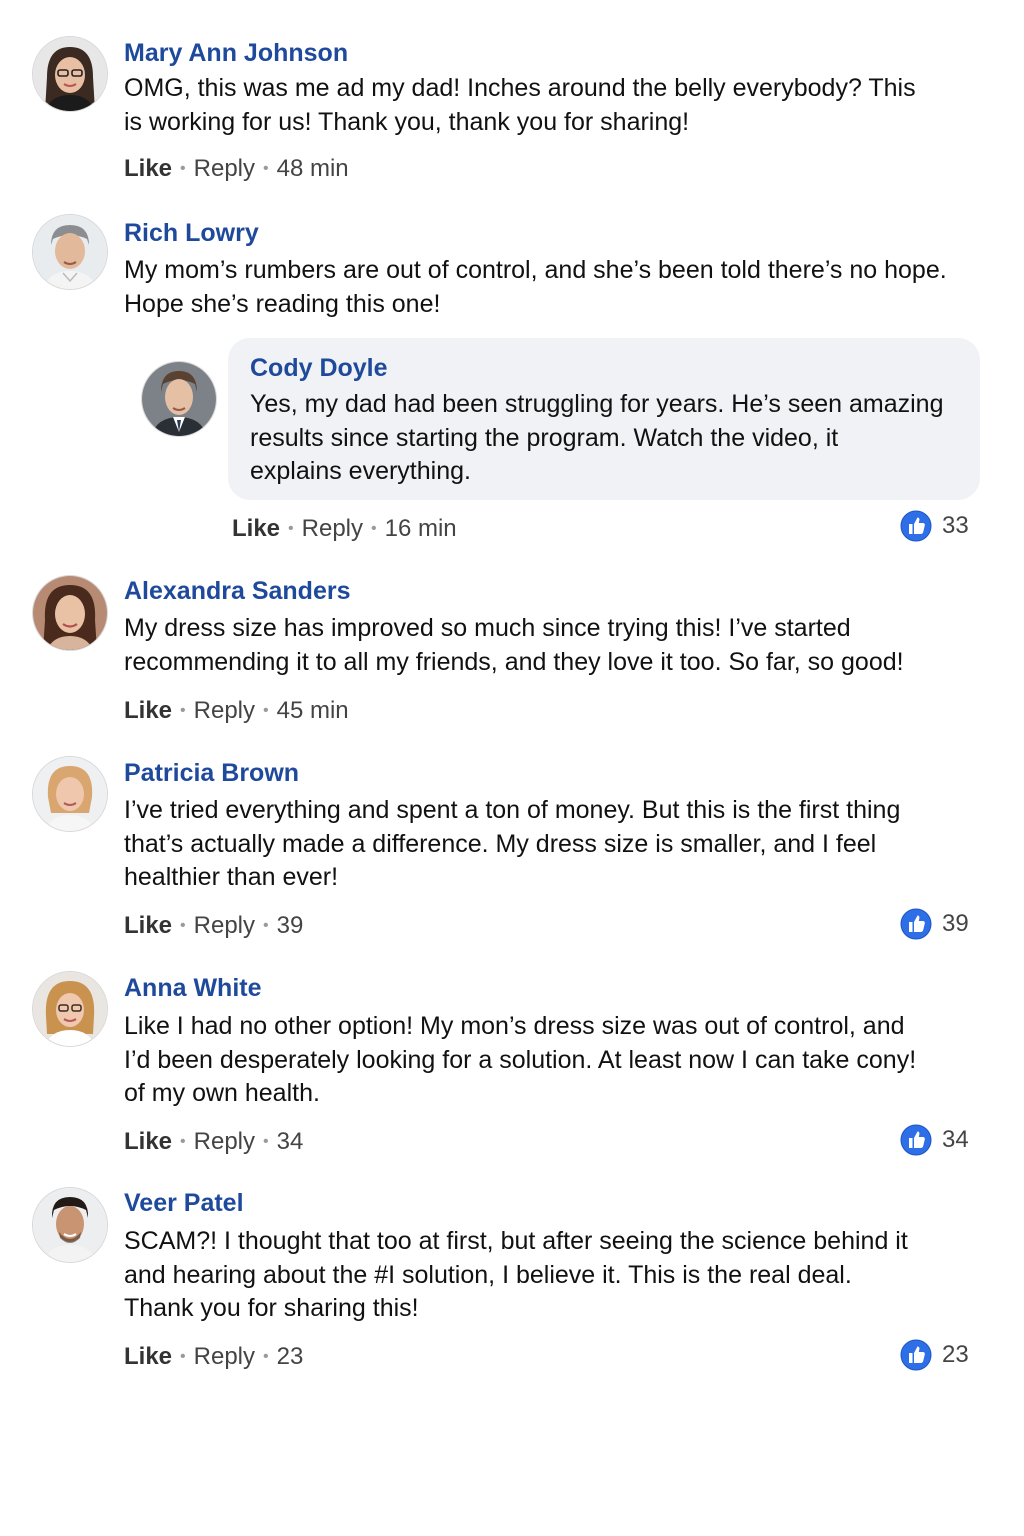 Image resolution: width=1024 pixels, height=1536 pixels. I want to click on comment-author-name: Alexandra Sanders, so click(237, 591).